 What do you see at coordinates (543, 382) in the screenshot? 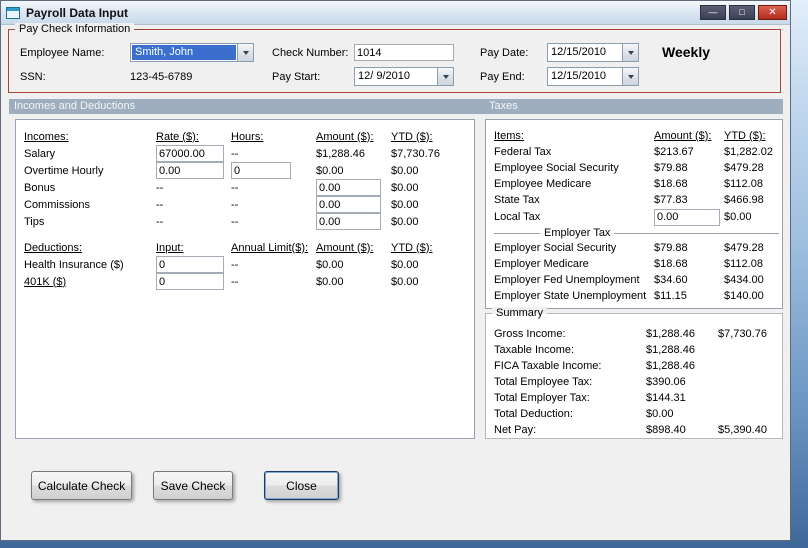
I see `row-label: Total Employee Tax:` at bounding box center [543, 382].